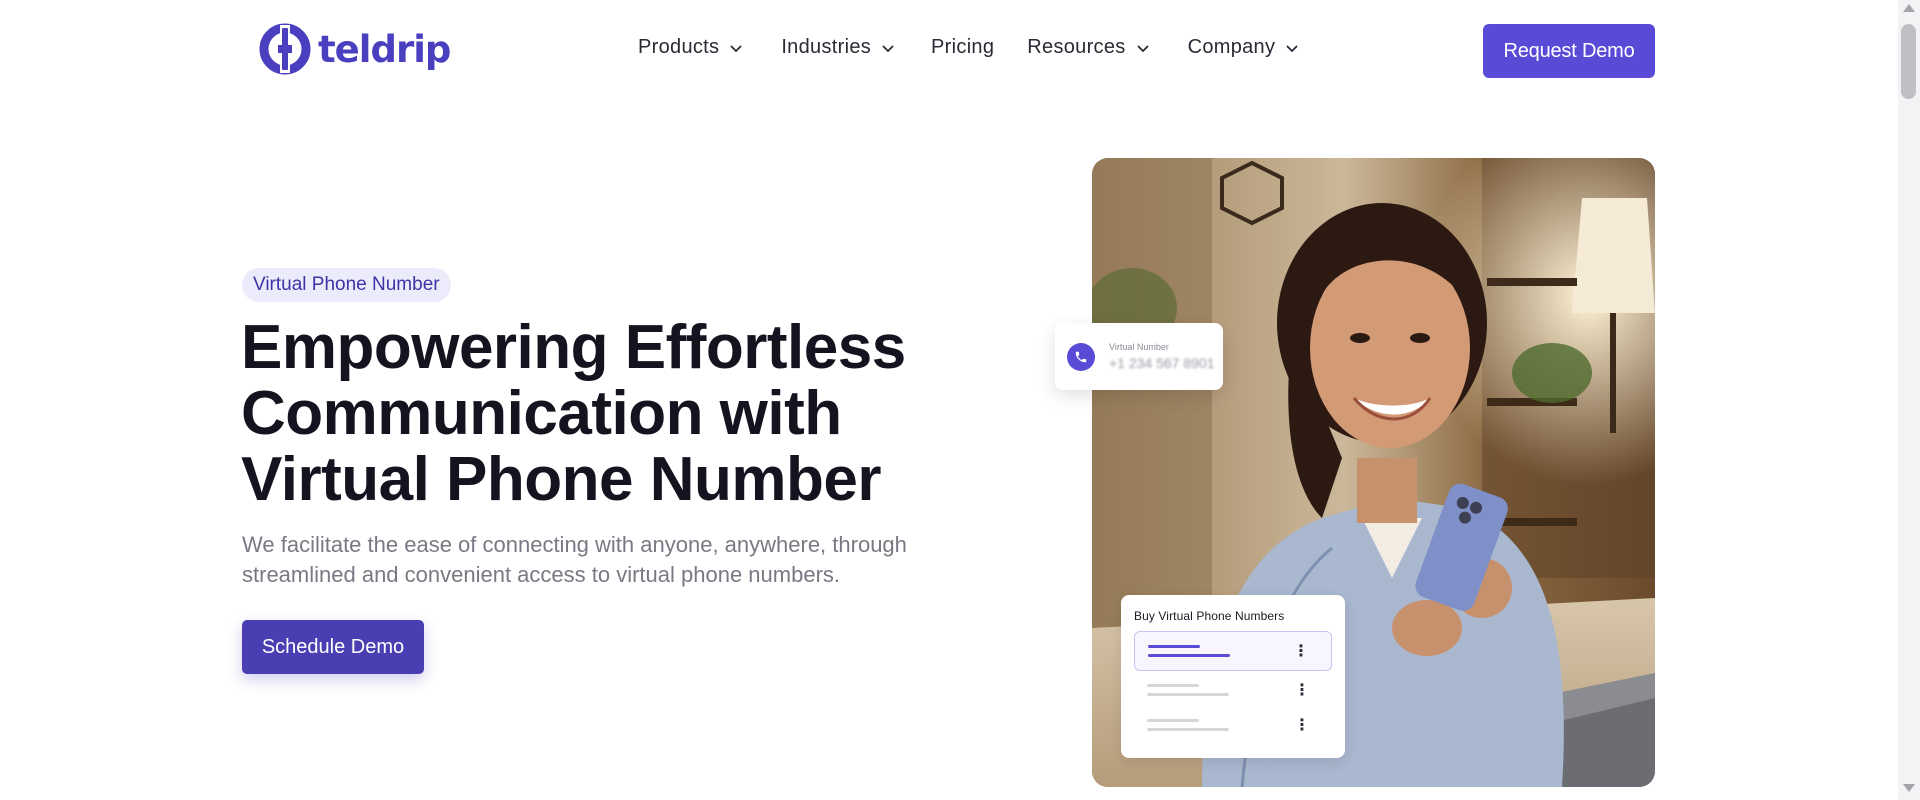 The height and width of the screenshot is (800, 1920). I want to click on nav-industries: Industries, so click(838, 47).